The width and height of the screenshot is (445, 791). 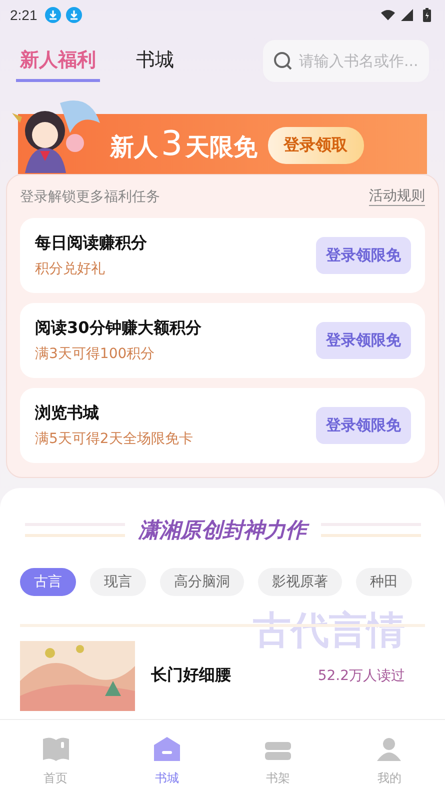 What do you see at coordinates (58, 61) in the screenshot?
I see `header-tab: 新人福利` at bounding box center [58, 61].